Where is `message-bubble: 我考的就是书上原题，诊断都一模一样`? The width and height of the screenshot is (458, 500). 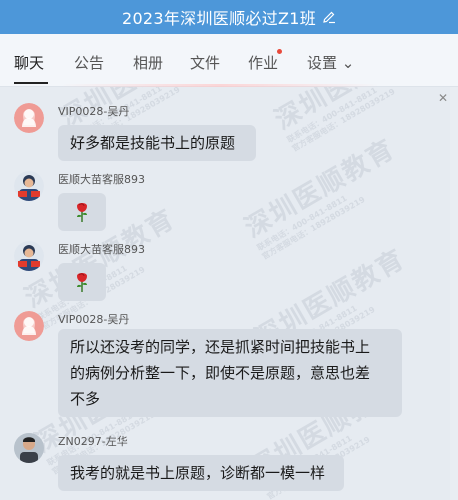
message-bubble: 我考的就是书上原题，诊断都一模一样 is located at coordinates (201, 473).